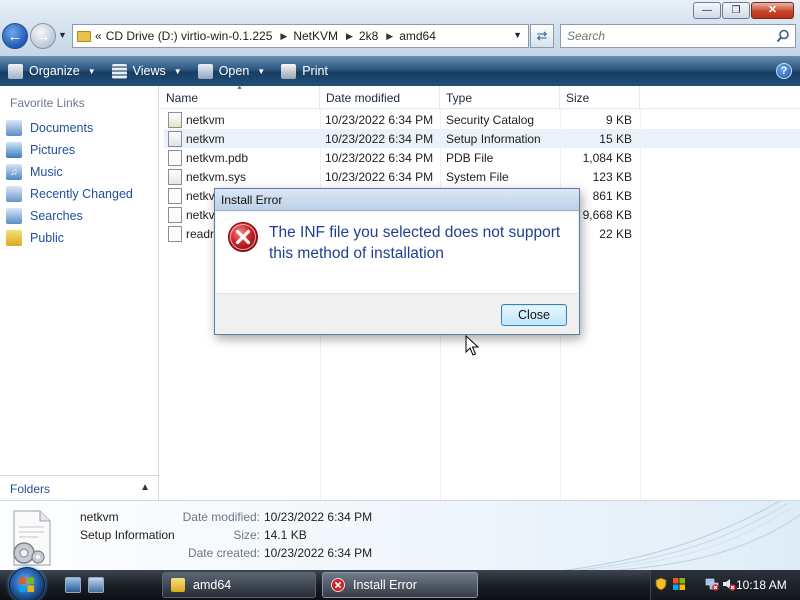 This screenshot has height=600, width=800. Describe the element at coordinates (205, 138) in the screenshot. I see `file-name: netkvm` at that location.